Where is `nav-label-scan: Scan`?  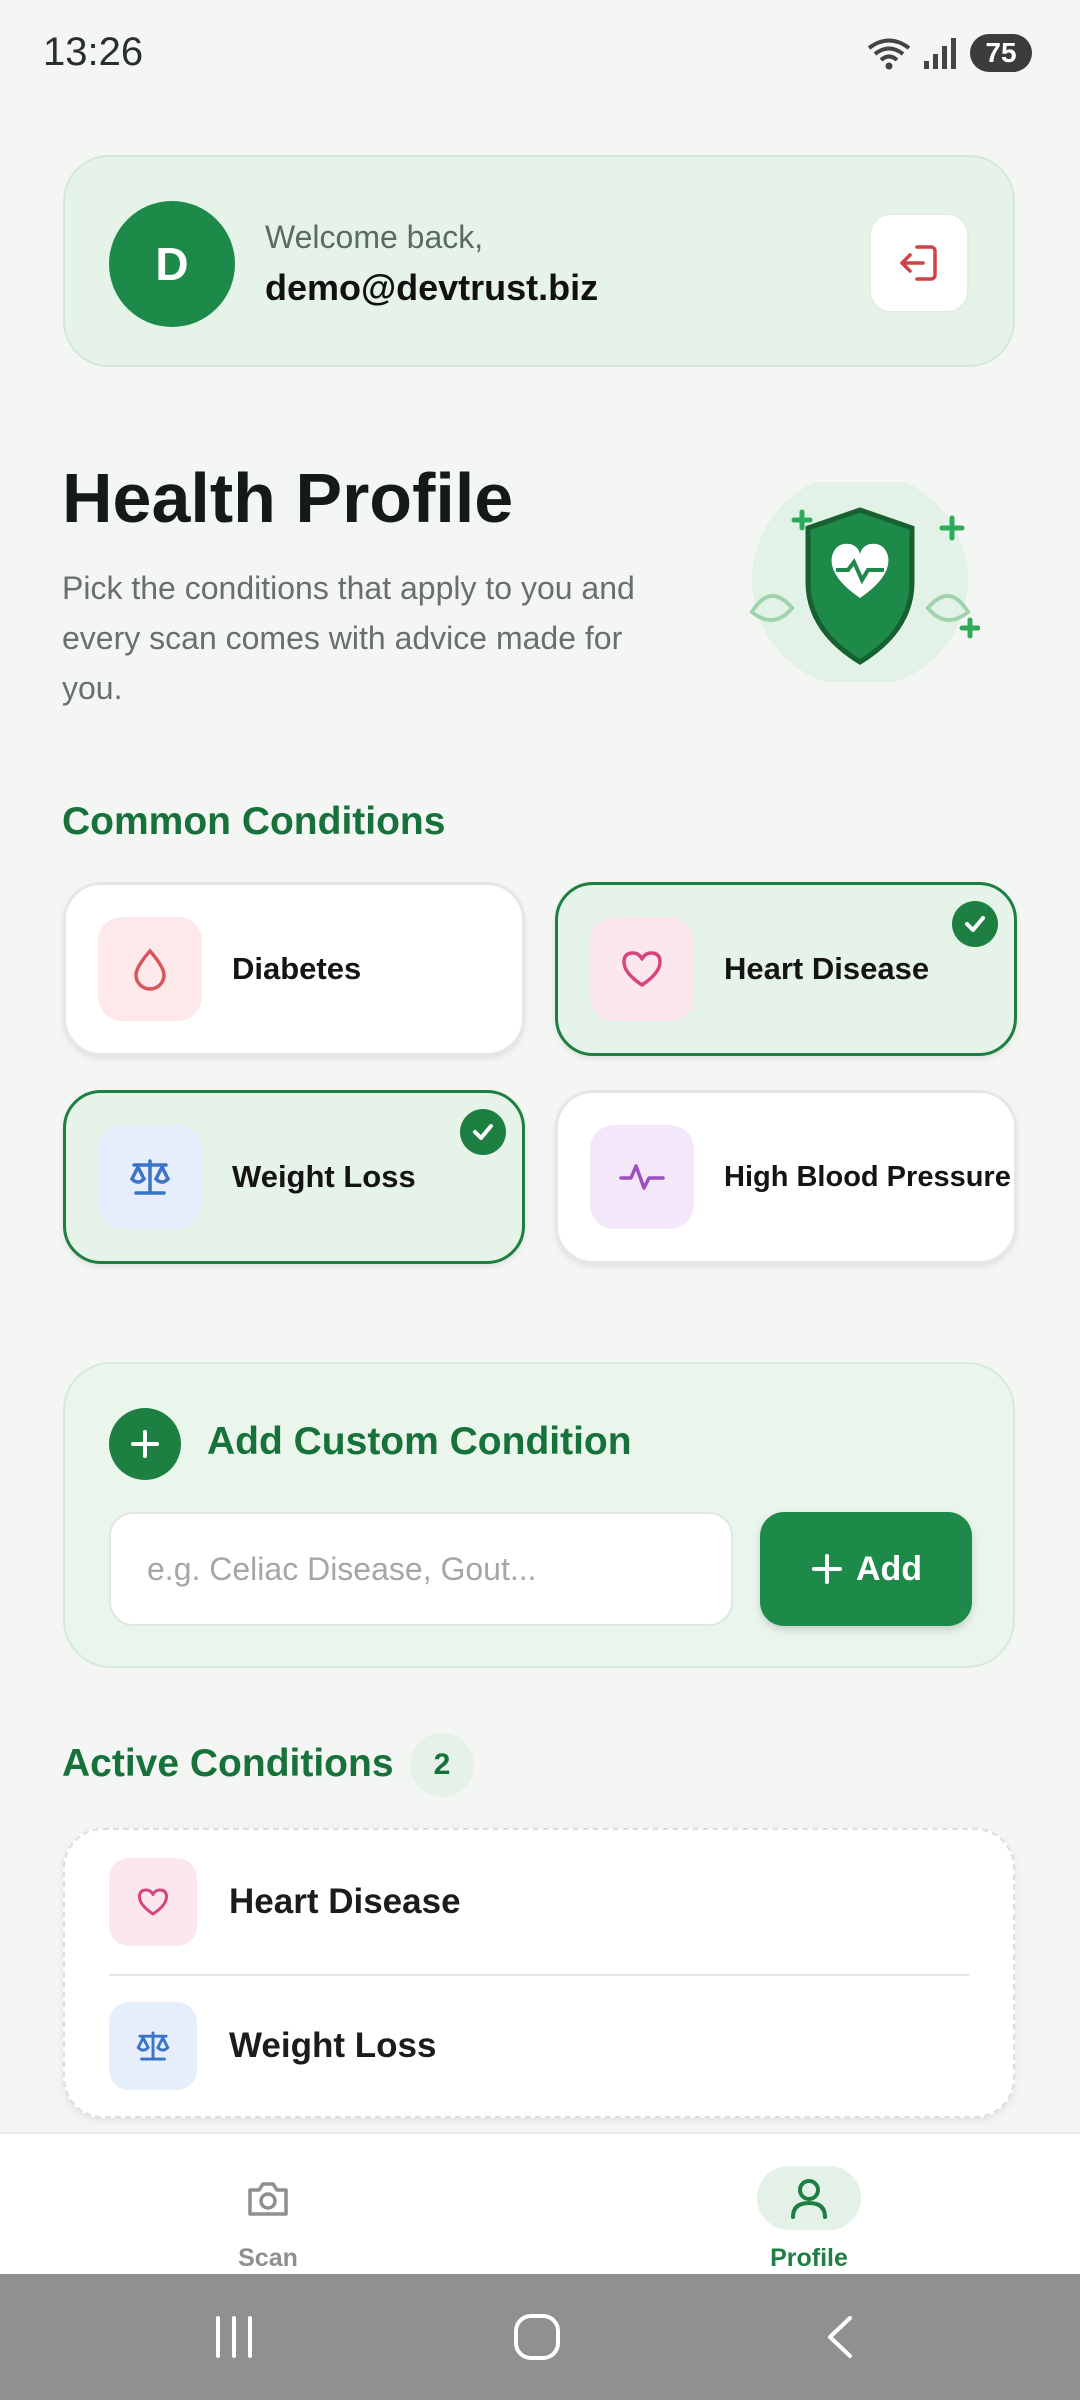
nav-label-scan: Scan is located at coordinates (268, 2258).